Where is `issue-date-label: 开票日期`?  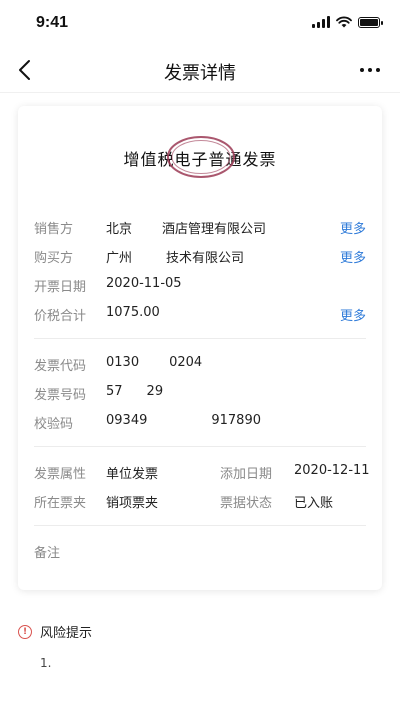 issue-date-label: 开票日期 is located at coordinates (60, 287).